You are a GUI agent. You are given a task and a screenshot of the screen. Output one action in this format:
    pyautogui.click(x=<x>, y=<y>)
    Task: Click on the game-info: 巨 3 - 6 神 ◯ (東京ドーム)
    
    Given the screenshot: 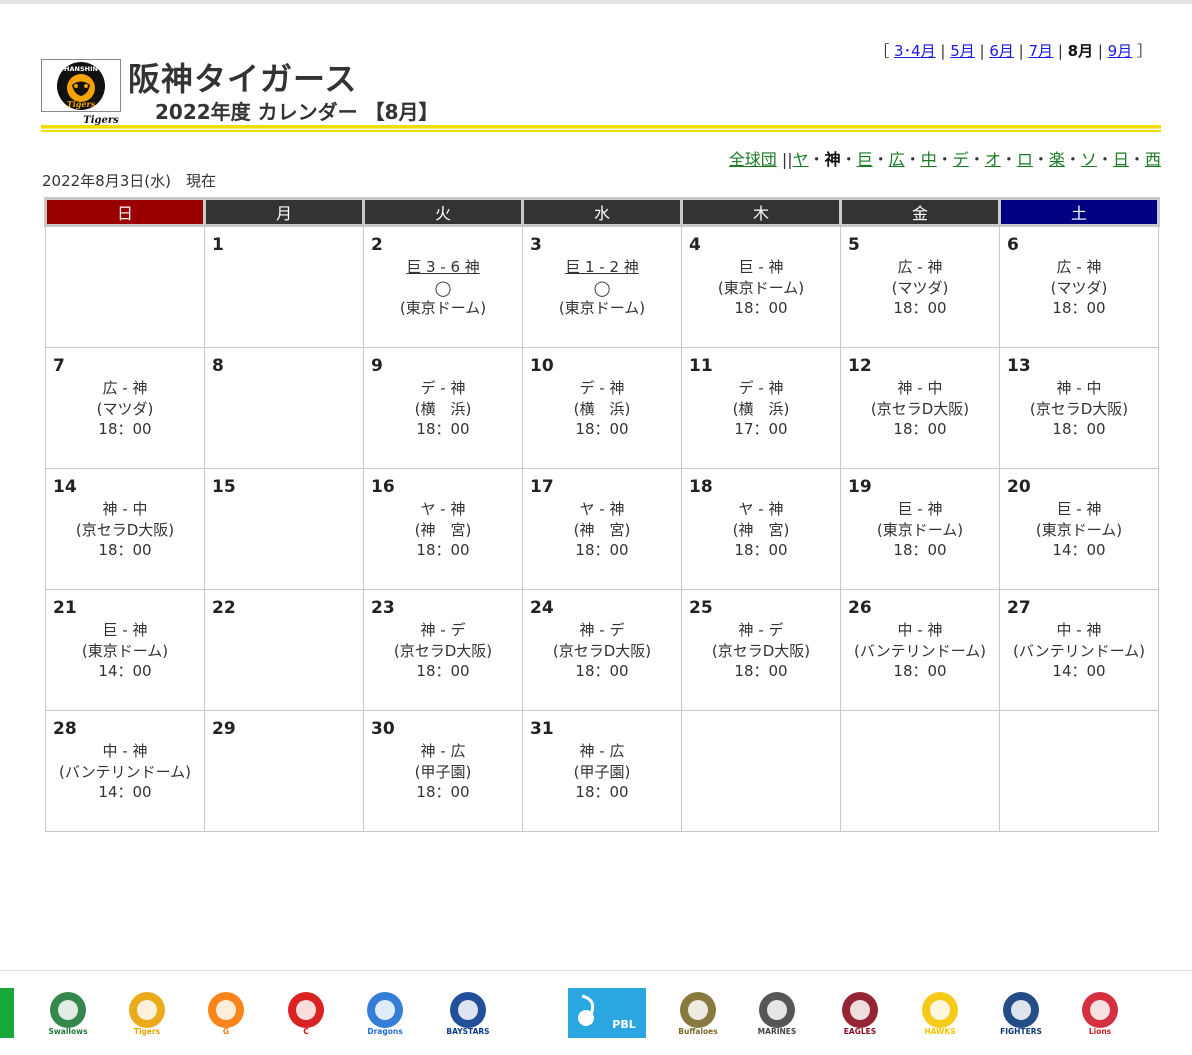 What is the action you would take?
    pyautogui.click(x=443, y=288)
    